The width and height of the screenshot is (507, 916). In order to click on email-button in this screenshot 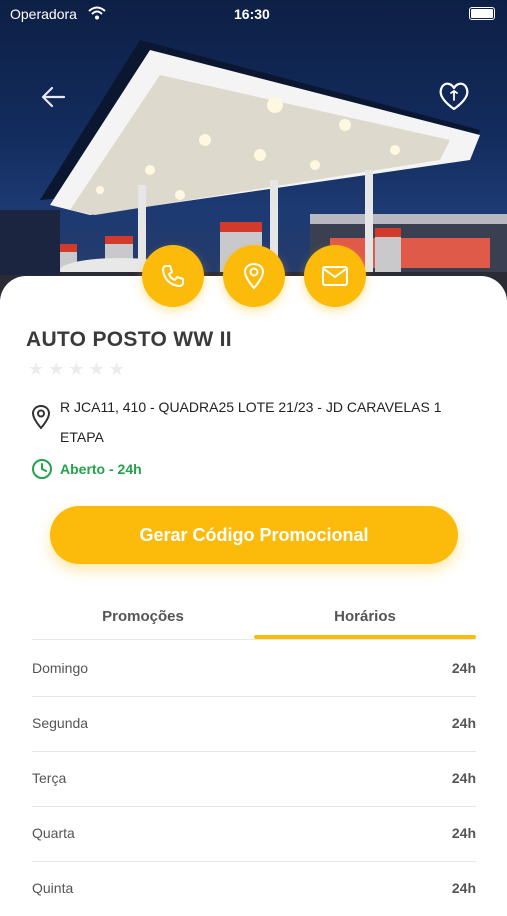, I will do `click(335, 276)`.